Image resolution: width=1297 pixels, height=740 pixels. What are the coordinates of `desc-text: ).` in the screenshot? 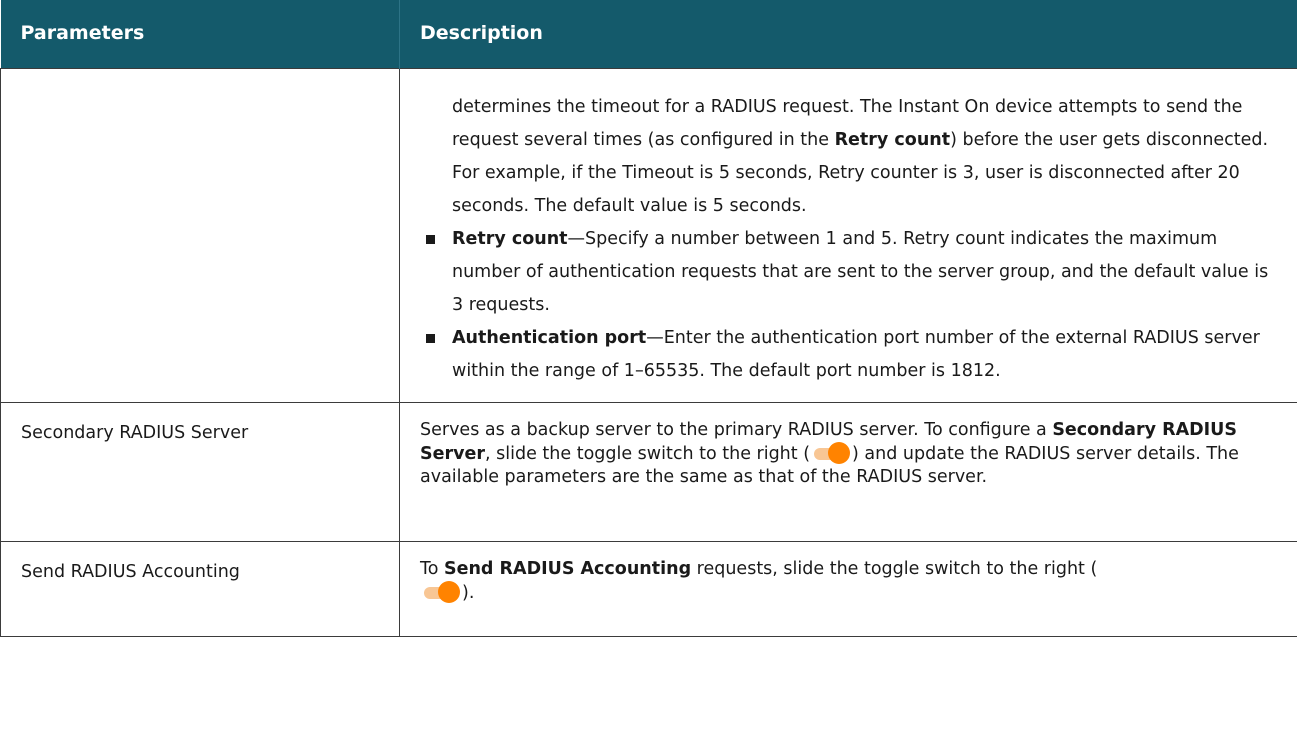 It's located at (468, 593).